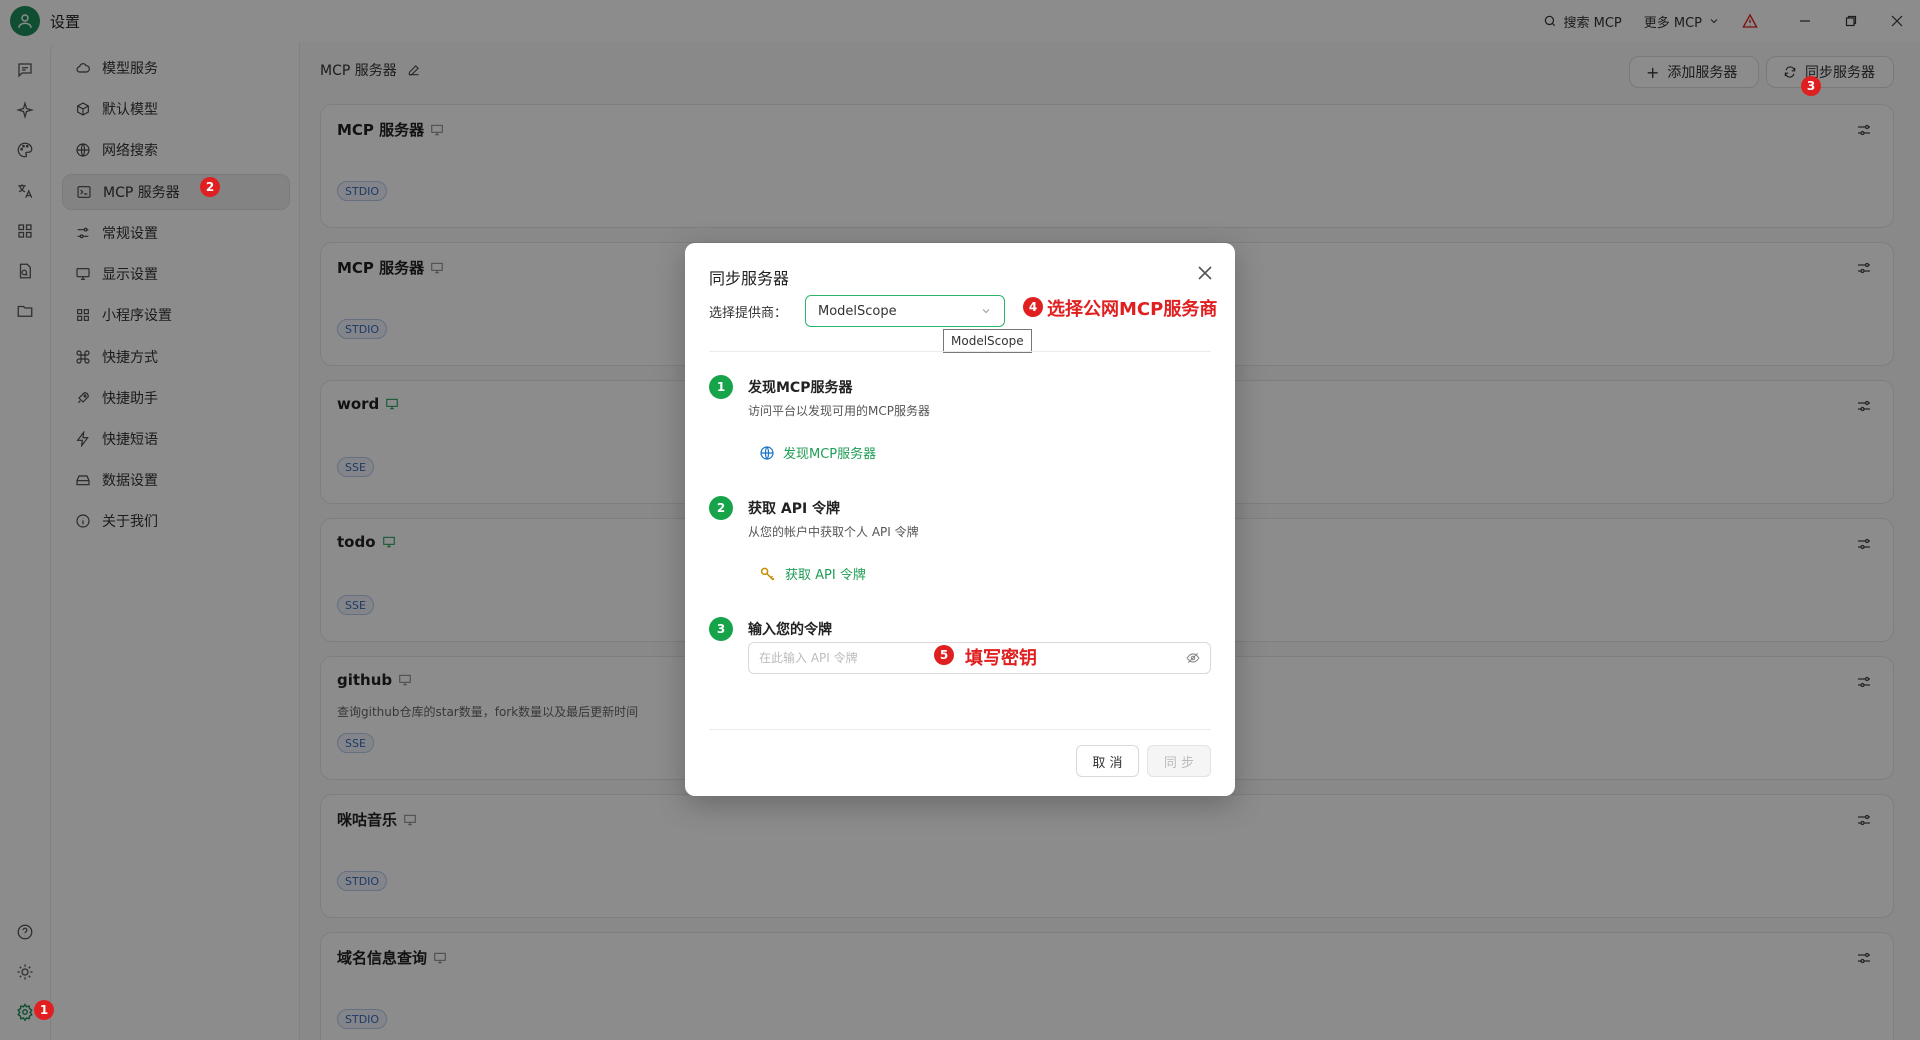 The width and height of the screenshot is (1920, 1040). Describe the element at coordinates (800, 388) in the screenshot. I see `step-title: 发现MCP服务器` at that location.